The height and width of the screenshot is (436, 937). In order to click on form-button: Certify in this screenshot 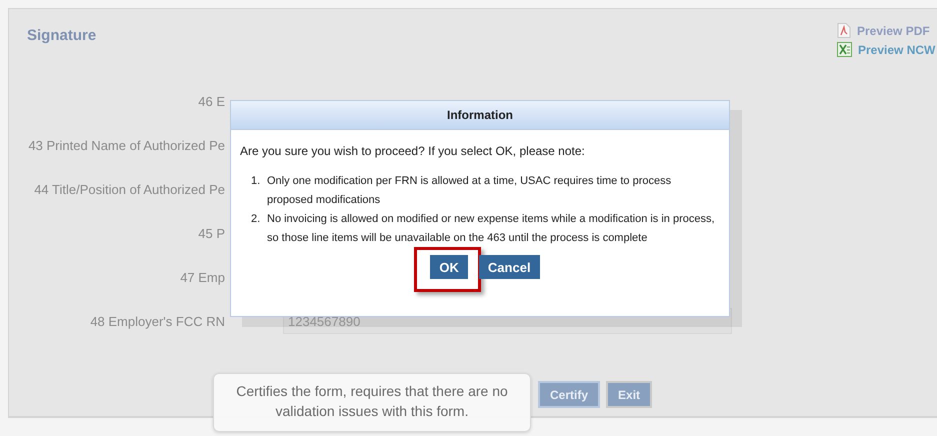, I will do `click(569, 394)`.